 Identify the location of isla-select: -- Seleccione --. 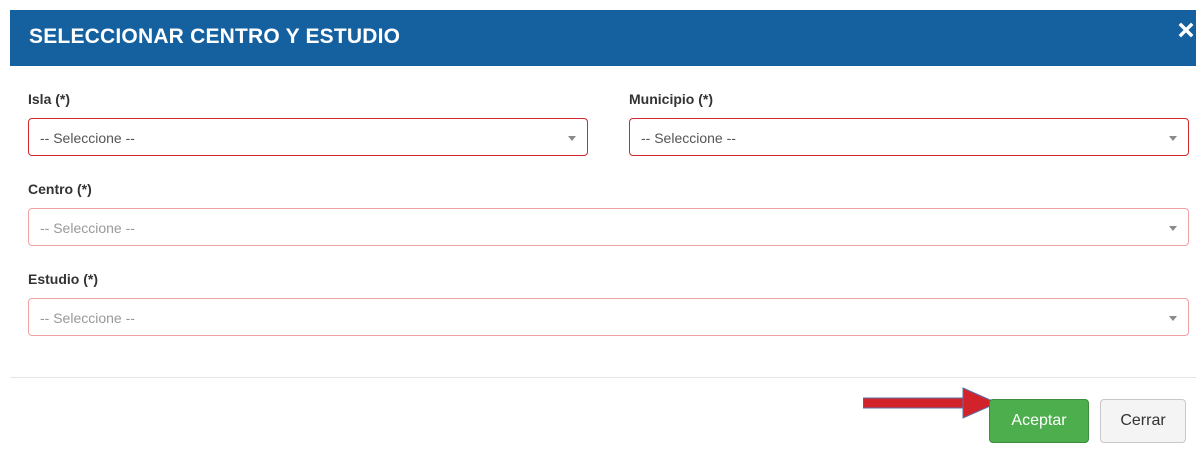
(308, 137).